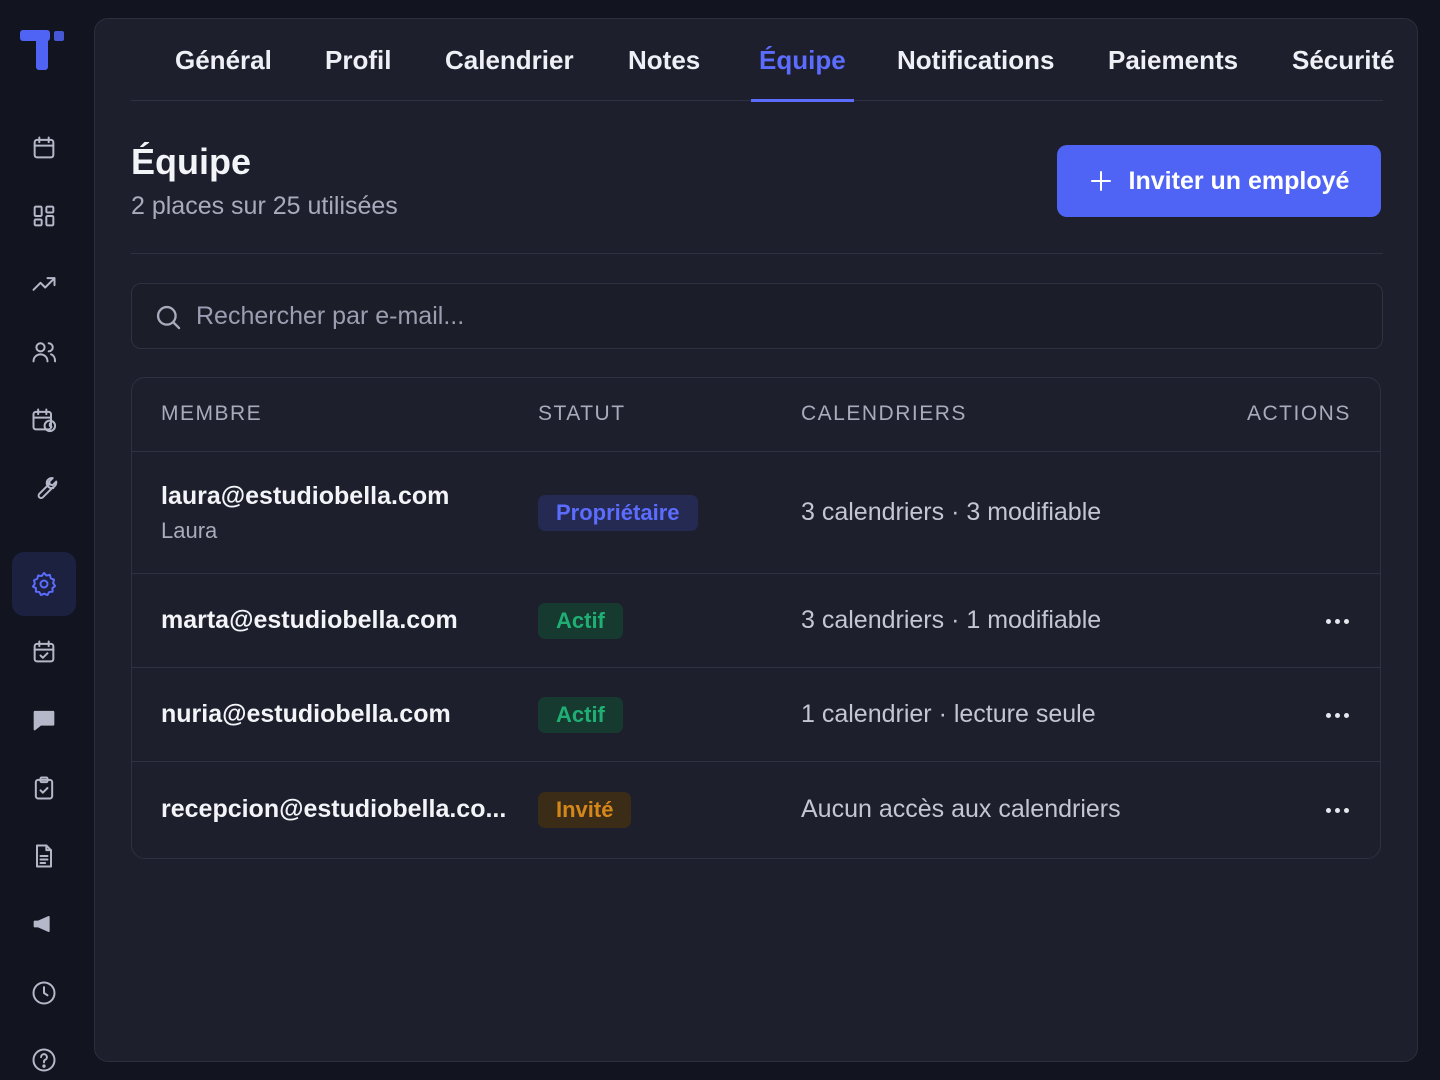  What do you see at coordinates (189, 530) in the screenshot?
I see `member-name: Laura` at bounding box center [189, 530].